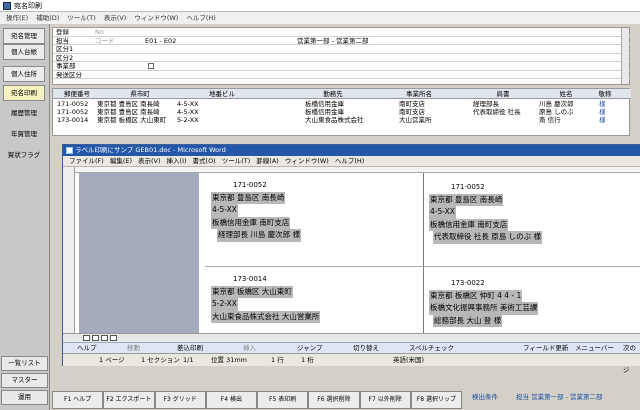  I want to click on view-buttons, so click(351, 337).